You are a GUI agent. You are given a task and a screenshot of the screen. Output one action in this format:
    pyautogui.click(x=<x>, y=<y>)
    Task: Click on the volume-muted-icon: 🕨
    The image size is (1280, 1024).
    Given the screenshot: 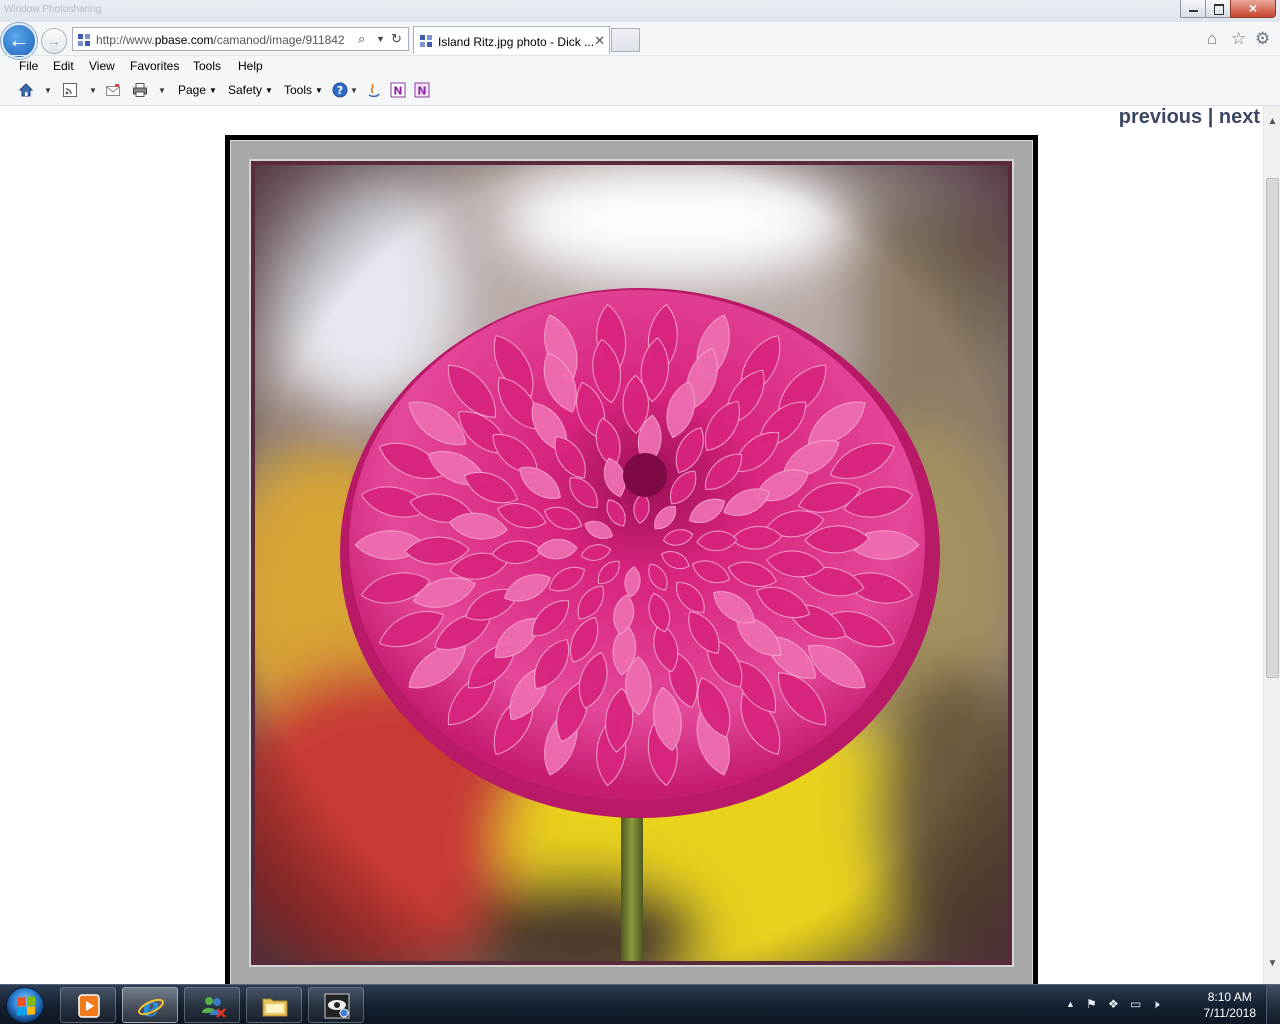 What is the action you would take?
    pyautogui.click(x=1156, y=1004)
    